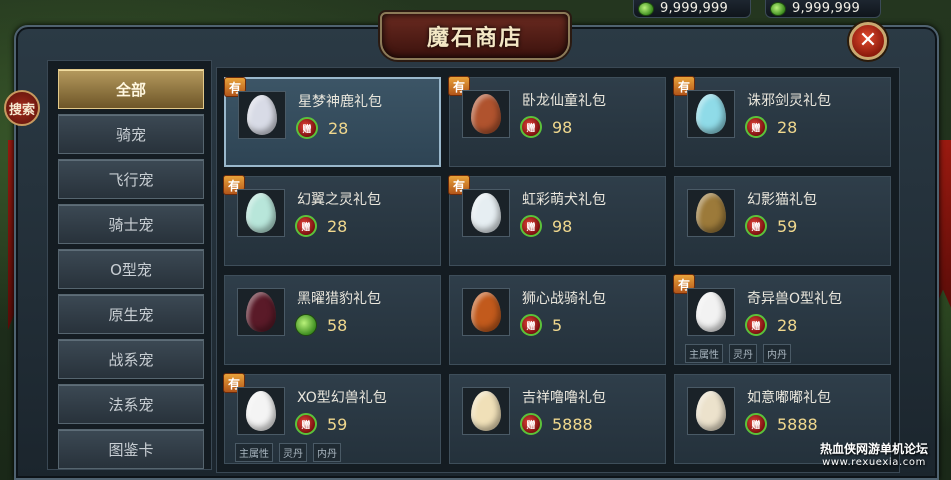 The height and width of the screenshot is (480, 951). Describe the element at coordinates (131, 269) in the screenshot. I see `category-tab: O型宠` at that location.